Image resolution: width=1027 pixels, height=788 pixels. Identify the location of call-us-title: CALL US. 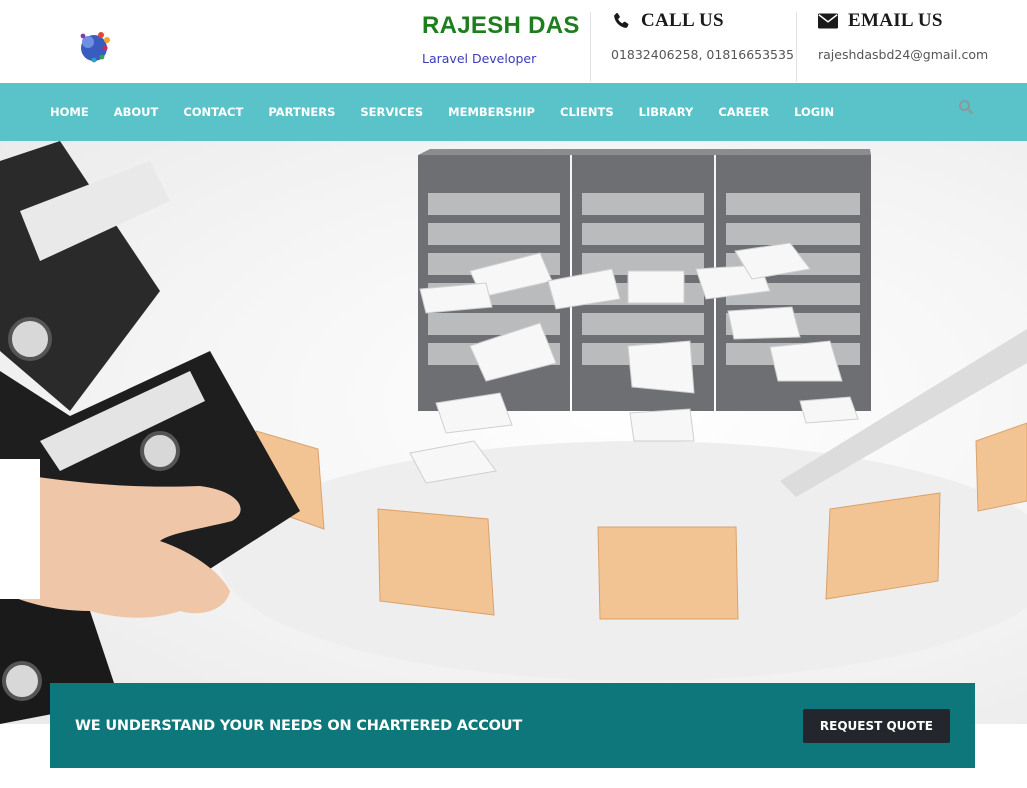
(702, 21).